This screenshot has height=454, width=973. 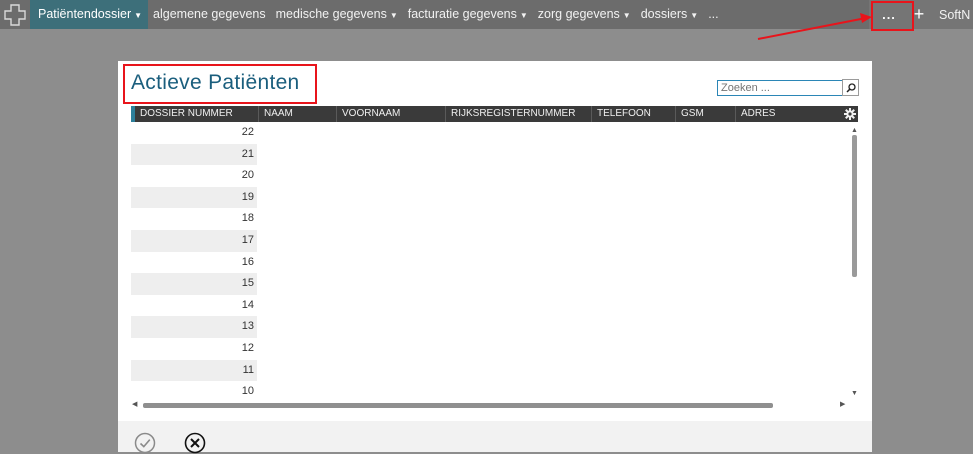 I want to click on dossier-number-cell: 15, so click(x=194, y=284).